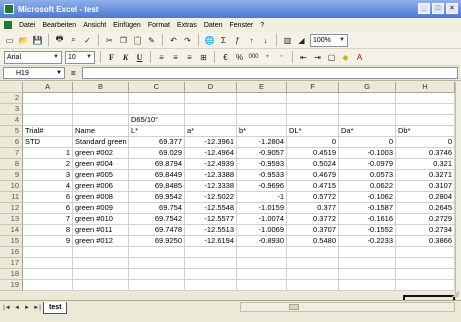 Image resolution: width=461 pixels, height=322 pixels. Describe the element at coordinates (424, 8) in the screenshot. I see `minimize-button: _` at that location.